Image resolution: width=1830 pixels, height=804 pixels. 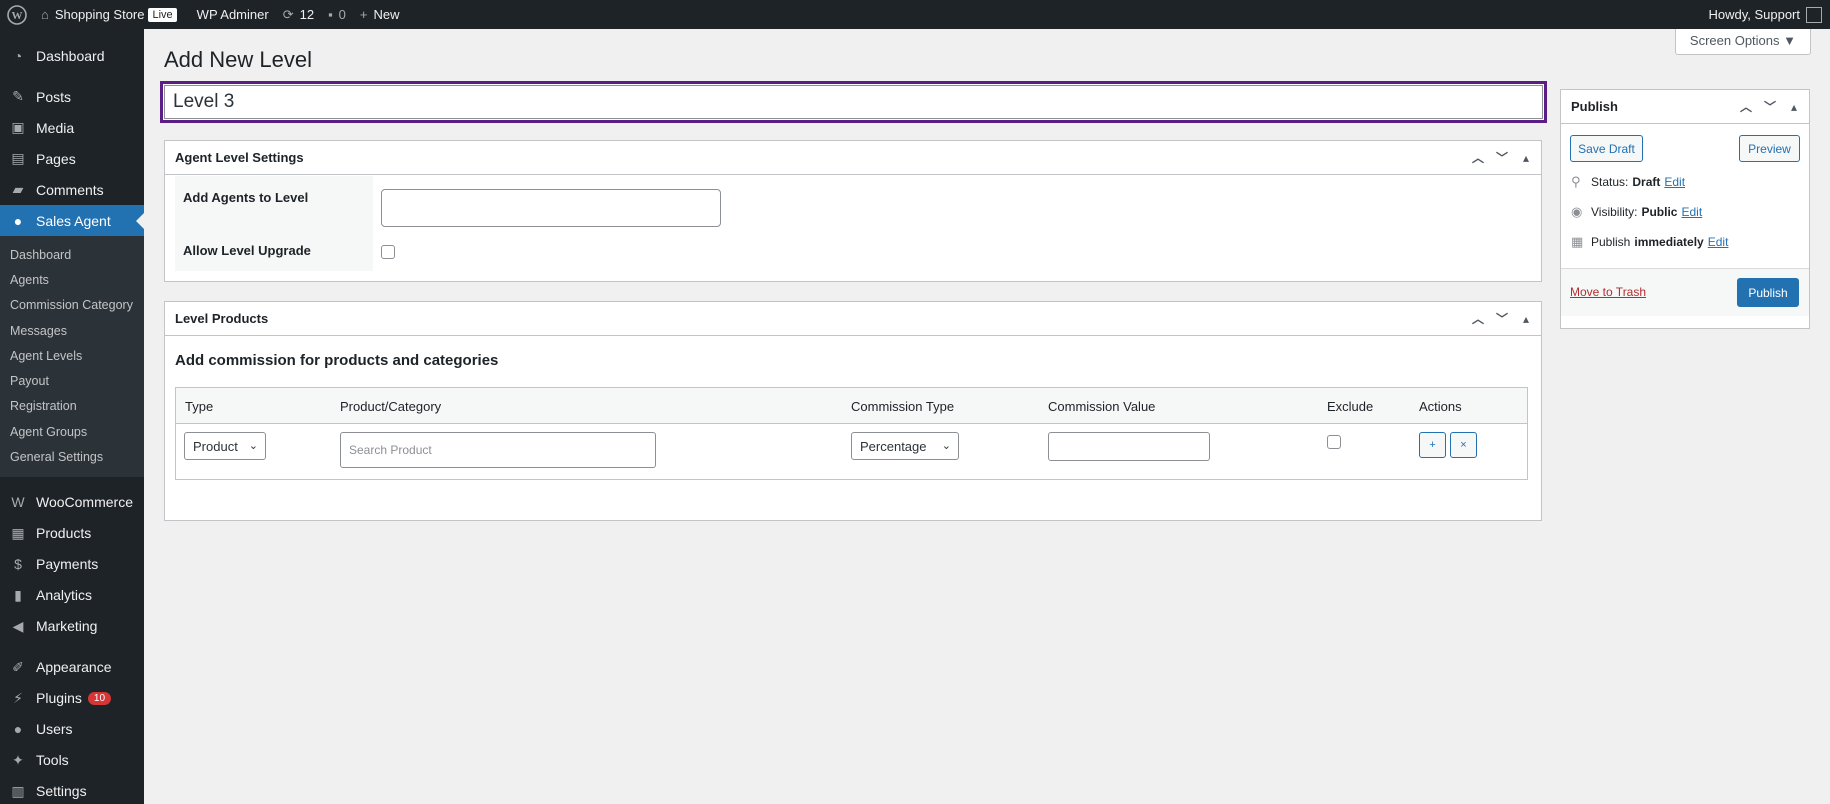 What do you see at coordinates (903, 406) in the screenshot?
I see `column-header: Commission Type` at bounding box center [903, 406].